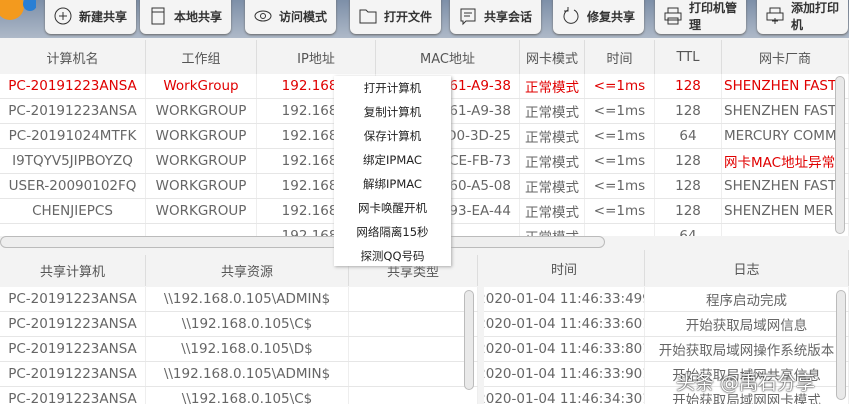 The width and height of the screenshot is (849, 404). Describe the element at coordinates (564, 299) in the screenshot. I see `log-time-cell: 2020-01-04 11:46:33:499` at that location.